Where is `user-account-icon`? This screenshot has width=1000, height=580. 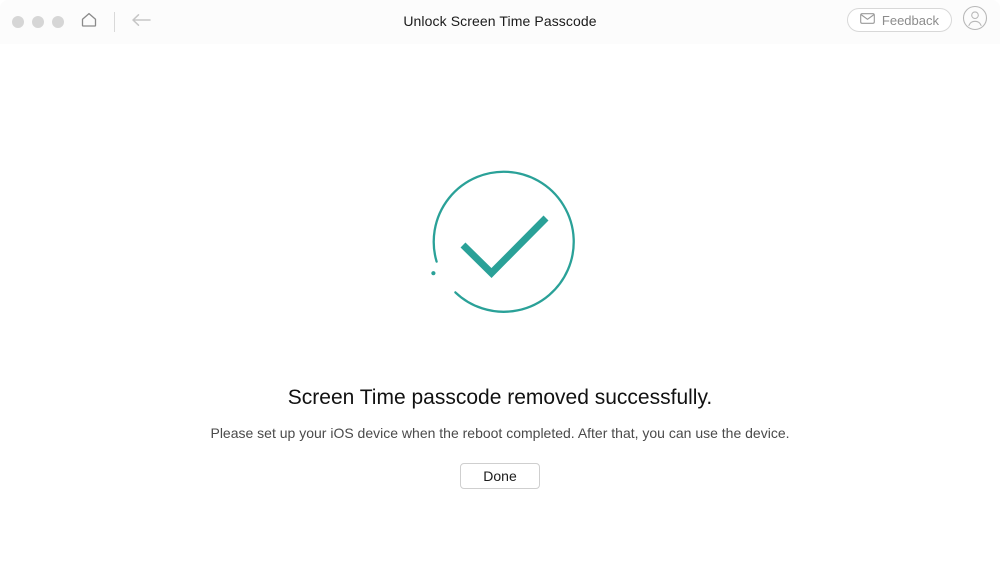
user-account-icon is located at coordinates (975, 20).